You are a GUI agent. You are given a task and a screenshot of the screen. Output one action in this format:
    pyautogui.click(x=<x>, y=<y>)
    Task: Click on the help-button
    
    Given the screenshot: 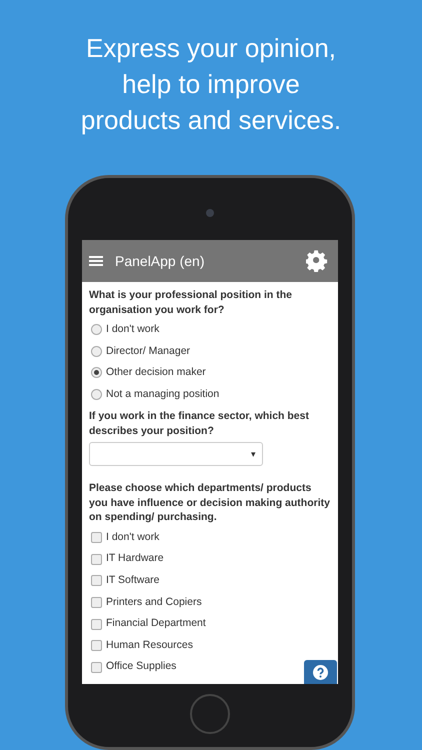 What is the action you would take?
    pyautogui.click(x=320, y=672)
    